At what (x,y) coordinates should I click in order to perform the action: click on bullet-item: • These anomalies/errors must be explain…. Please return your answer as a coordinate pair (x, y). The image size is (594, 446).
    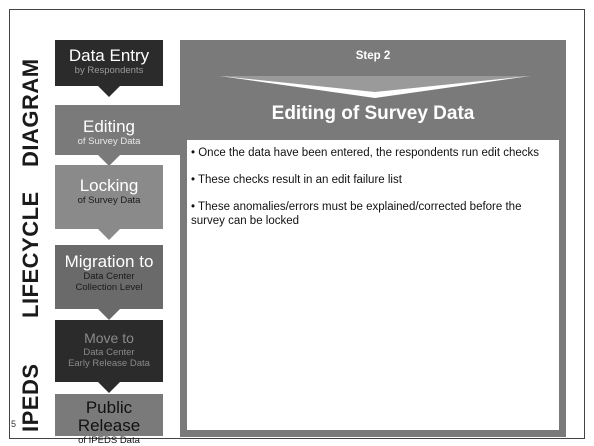
    Looking at the image, I should click on (356, 214).